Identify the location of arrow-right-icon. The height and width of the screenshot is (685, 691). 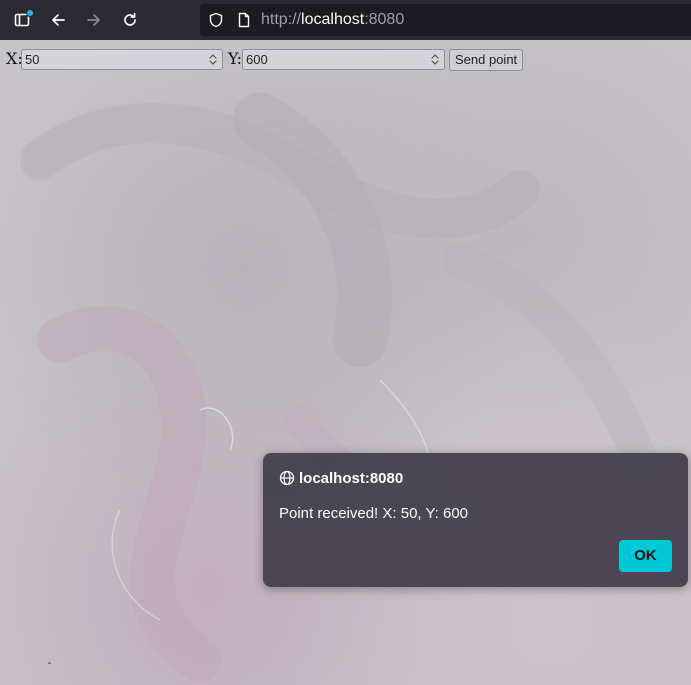
(93, 20).